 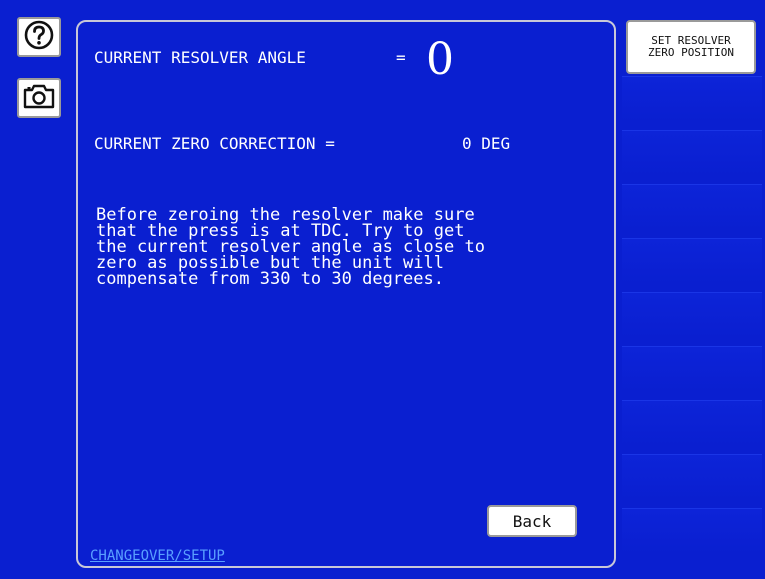 I want to click on resolver-angle-equals: =, so click(x=401, y=57).